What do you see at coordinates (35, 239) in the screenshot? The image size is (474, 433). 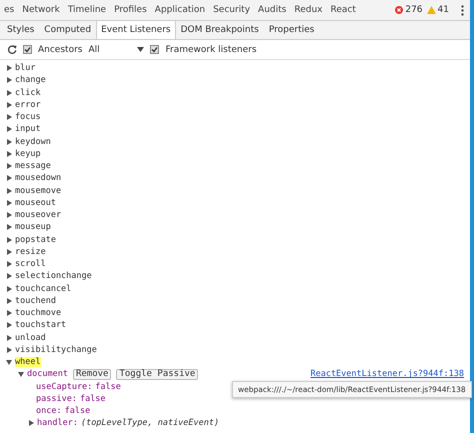 I see `event-name: popstate` at bounding box center [35, 239].